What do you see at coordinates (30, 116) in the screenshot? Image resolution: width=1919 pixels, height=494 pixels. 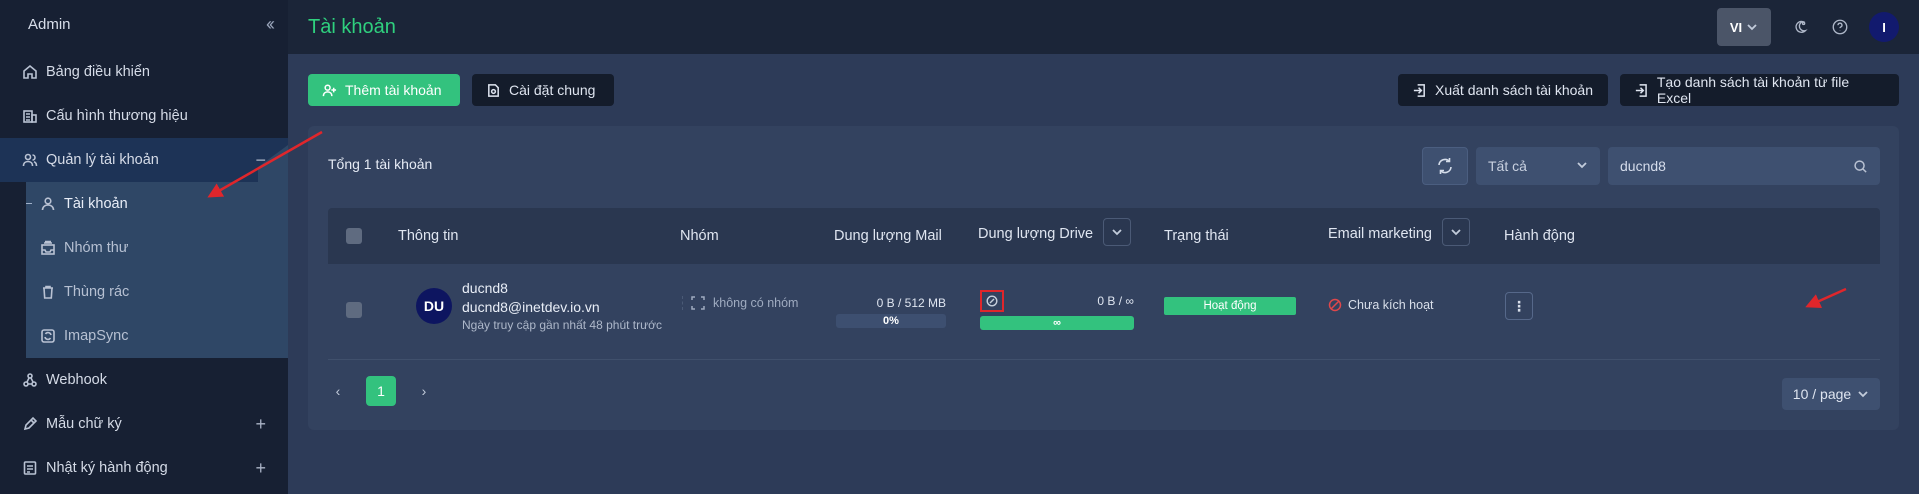 I see `building-icon` at bounding box center [30, 116].